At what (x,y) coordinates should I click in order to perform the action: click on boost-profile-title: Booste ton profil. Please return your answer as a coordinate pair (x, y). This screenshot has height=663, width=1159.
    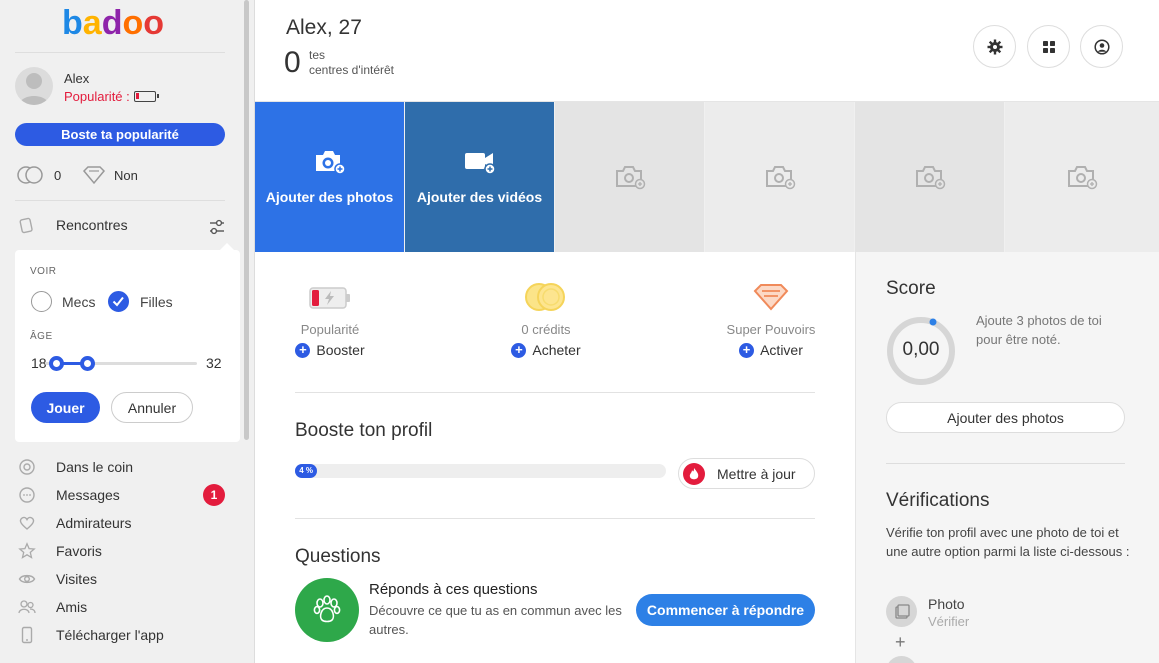
    Looking at the image, I should click on (364, 430).